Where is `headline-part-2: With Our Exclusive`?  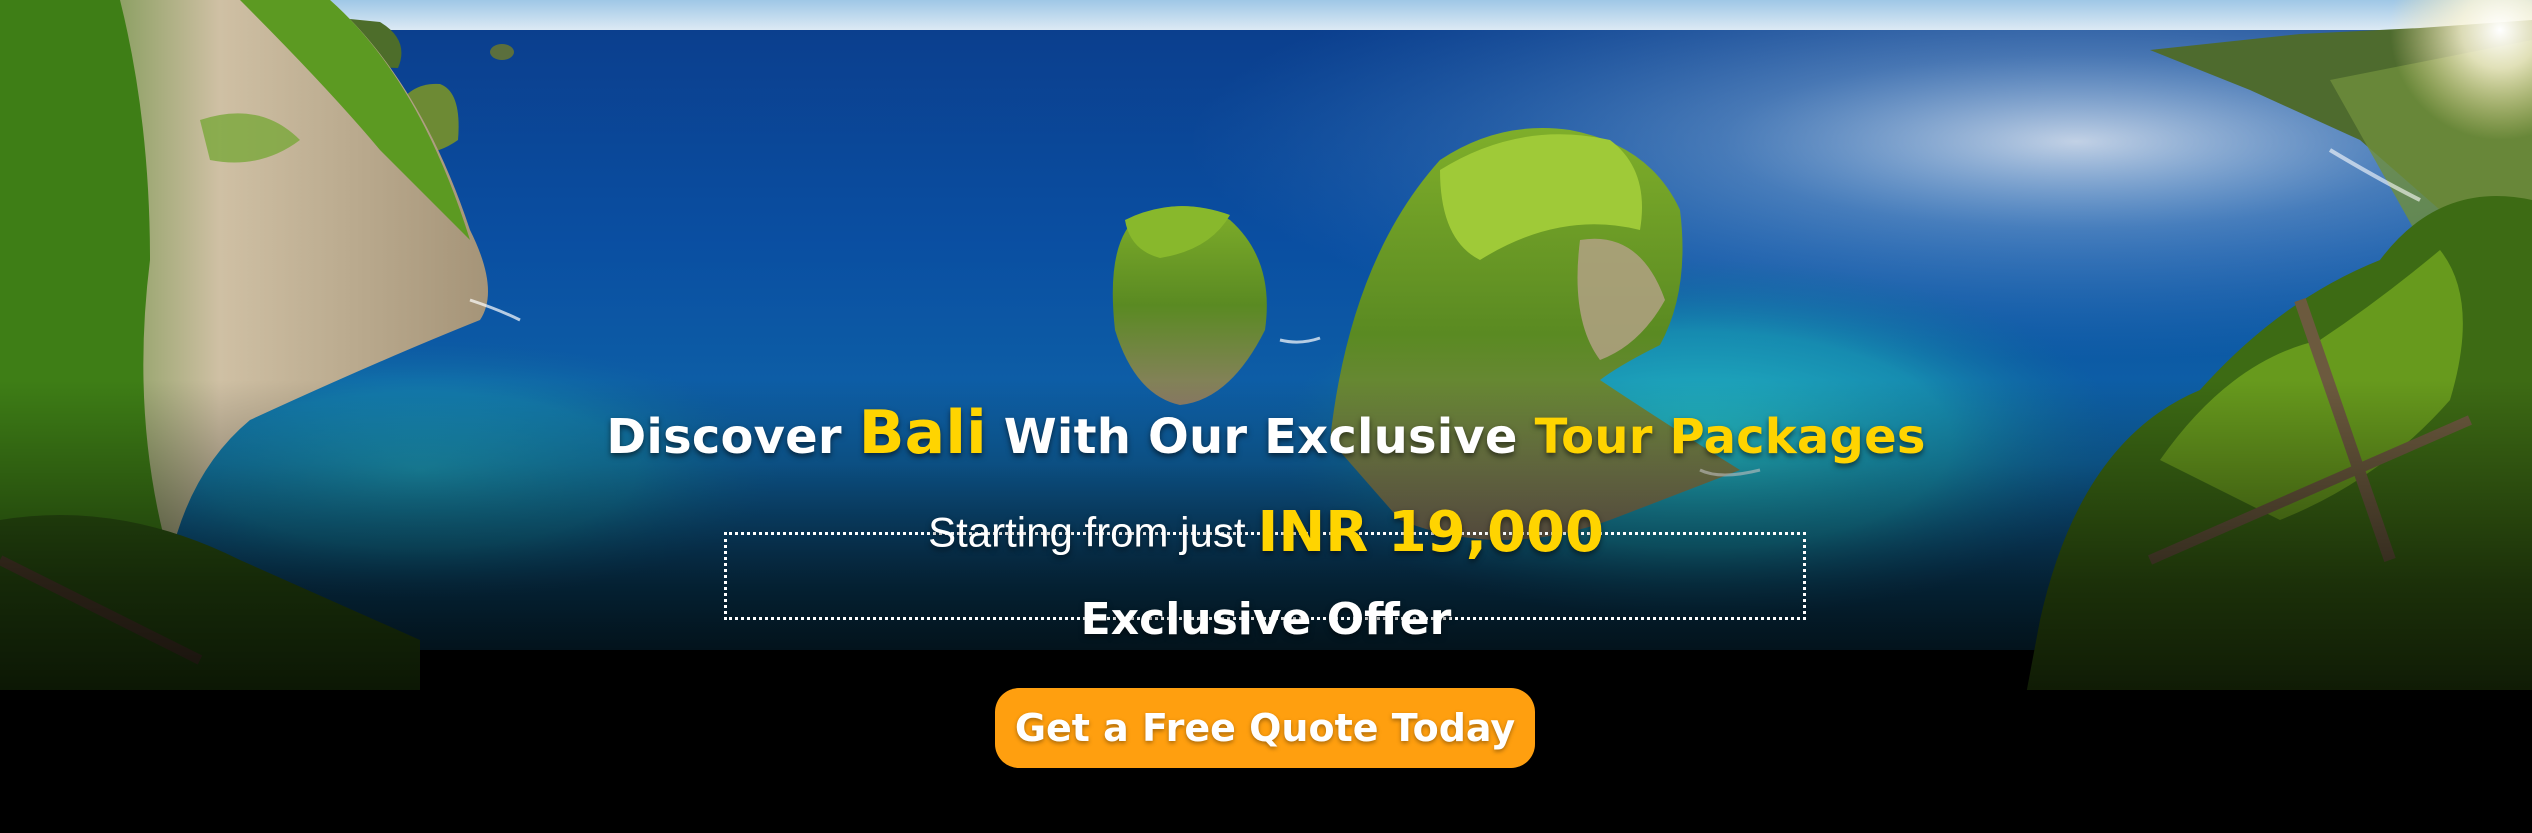 headline-part-2: With Our Exclusive is located at coordinates (1260, 437).